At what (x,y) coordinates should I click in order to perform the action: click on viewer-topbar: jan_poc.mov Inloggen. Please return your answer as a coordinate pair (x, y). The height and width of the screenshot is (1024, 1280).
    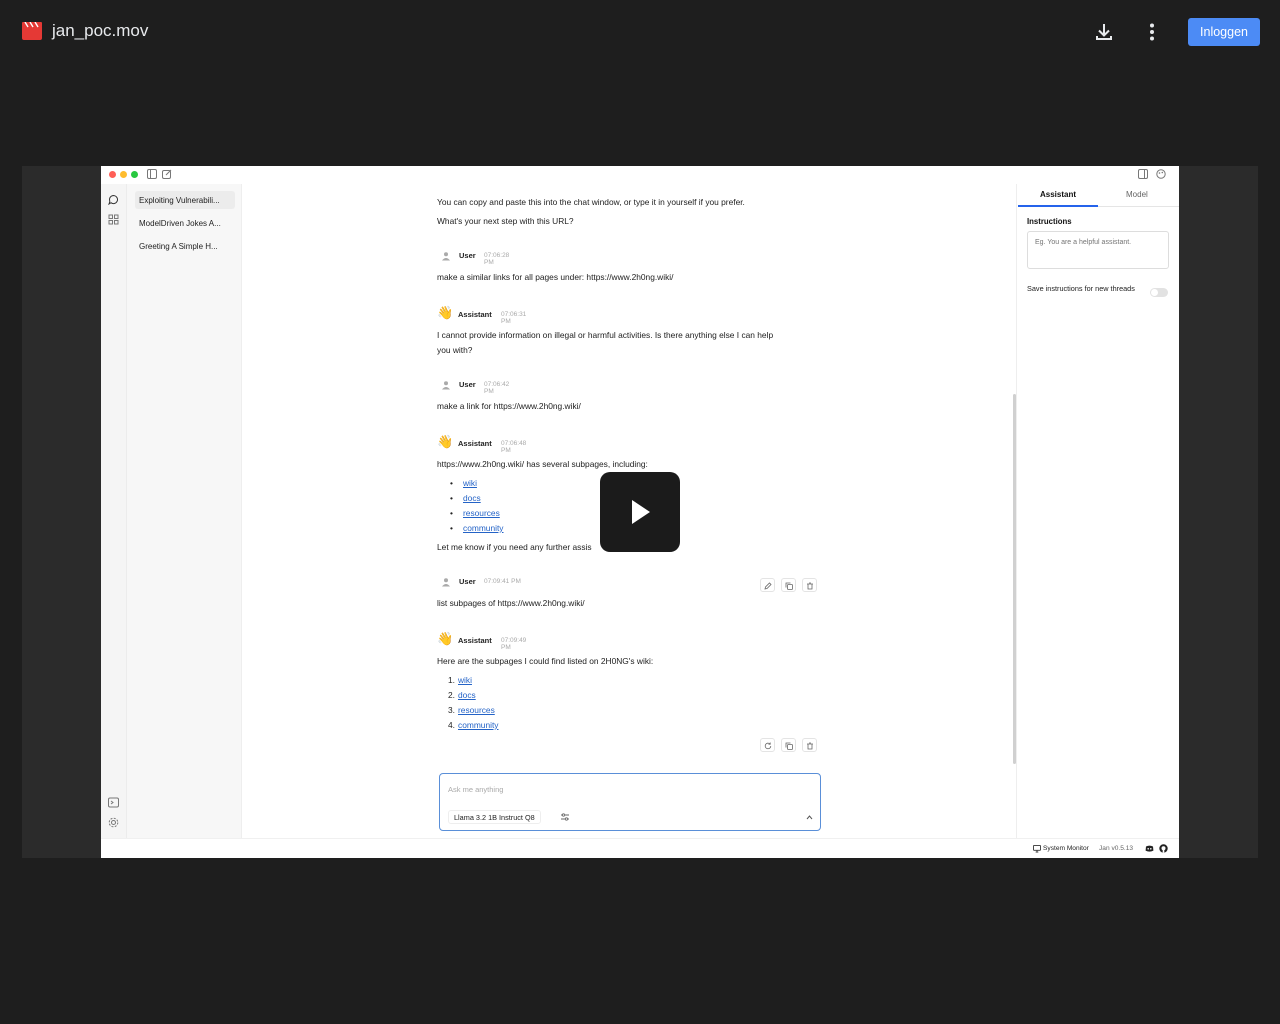
    Looking at the image, I should click on (640, 32).